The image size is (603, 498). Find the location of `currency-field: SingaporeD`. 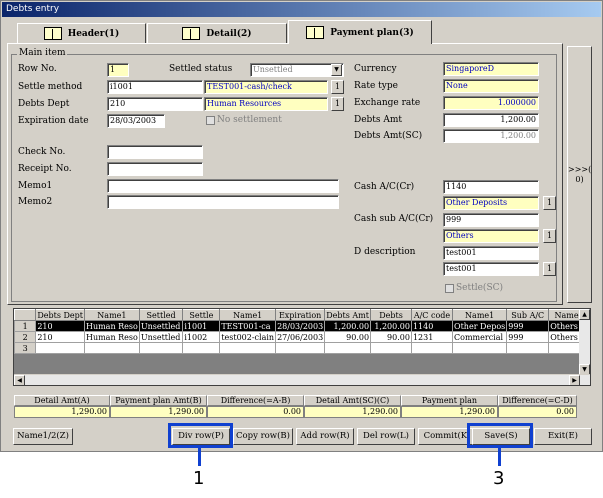

currency-field: SingaporeD is located at coordinates (491, 69).